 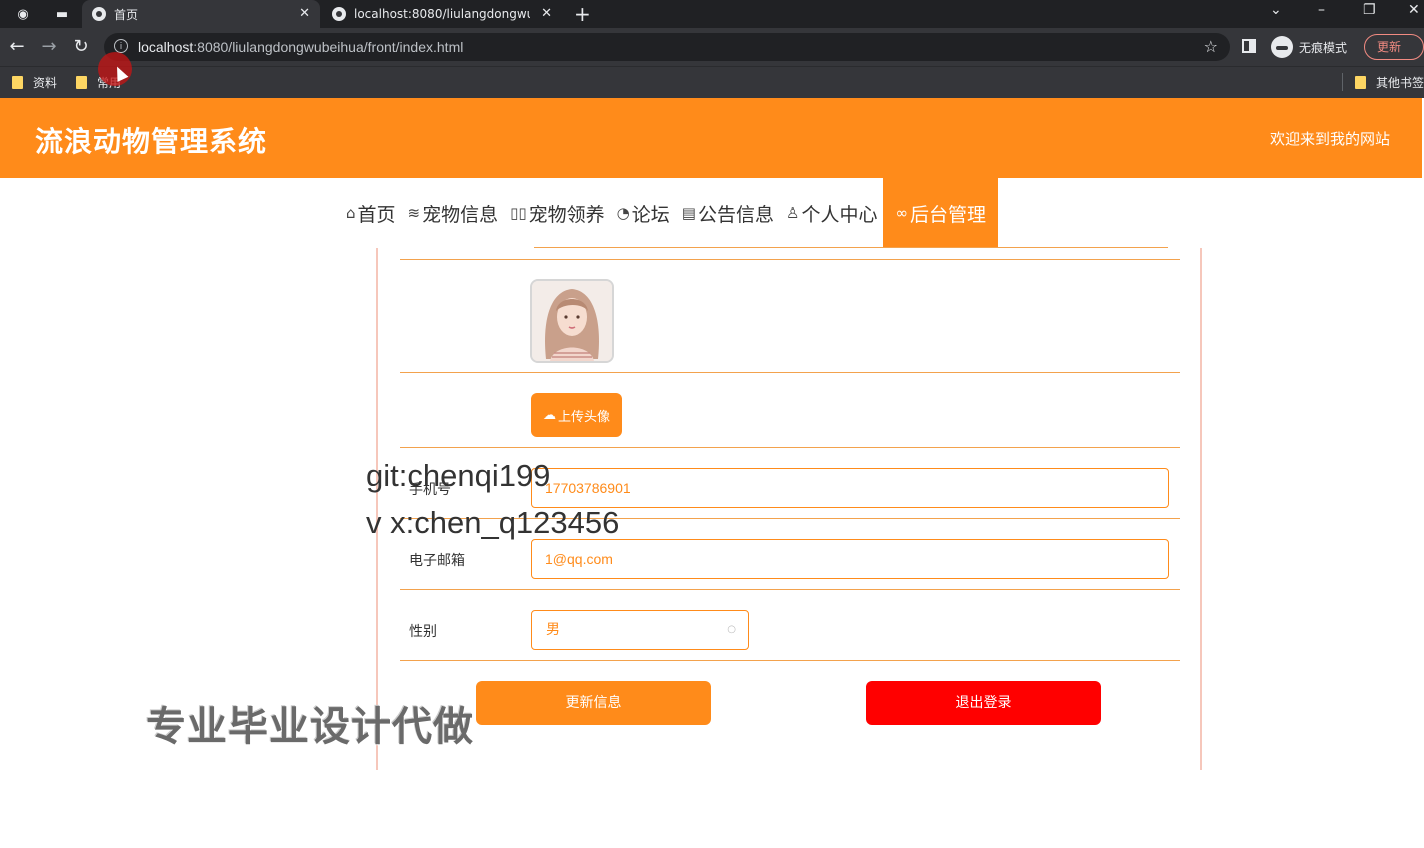 What do you see at coordinates (423, 632) in the screenshot?
I see `gender-label: 性别` at bounding box center [423, 632].